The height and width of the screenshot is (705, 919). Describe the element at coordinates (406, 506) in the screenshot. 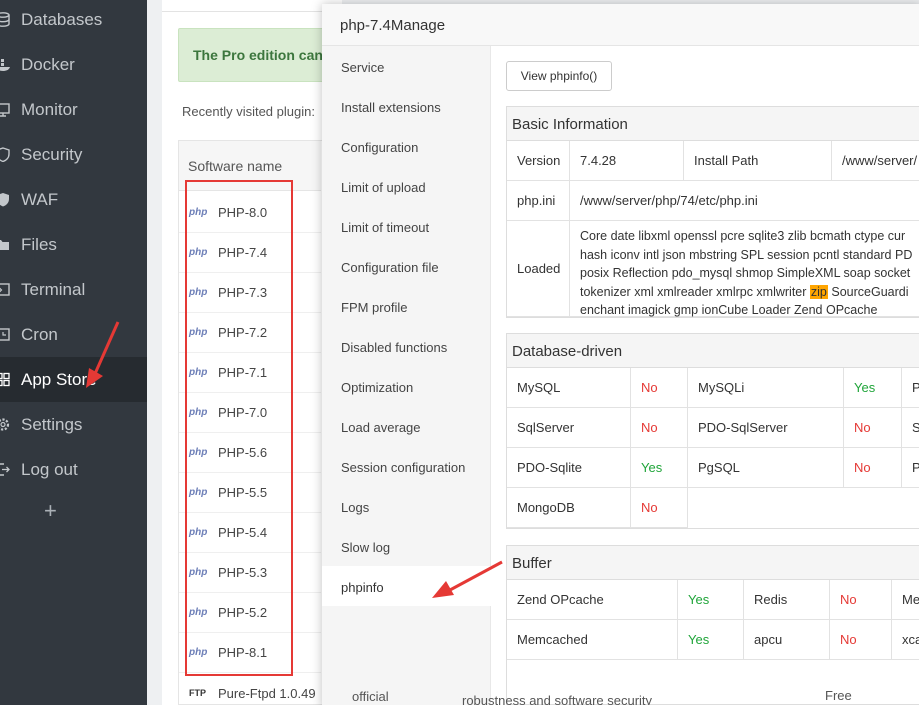

I see `menu-item-logs: Logs` at that location.